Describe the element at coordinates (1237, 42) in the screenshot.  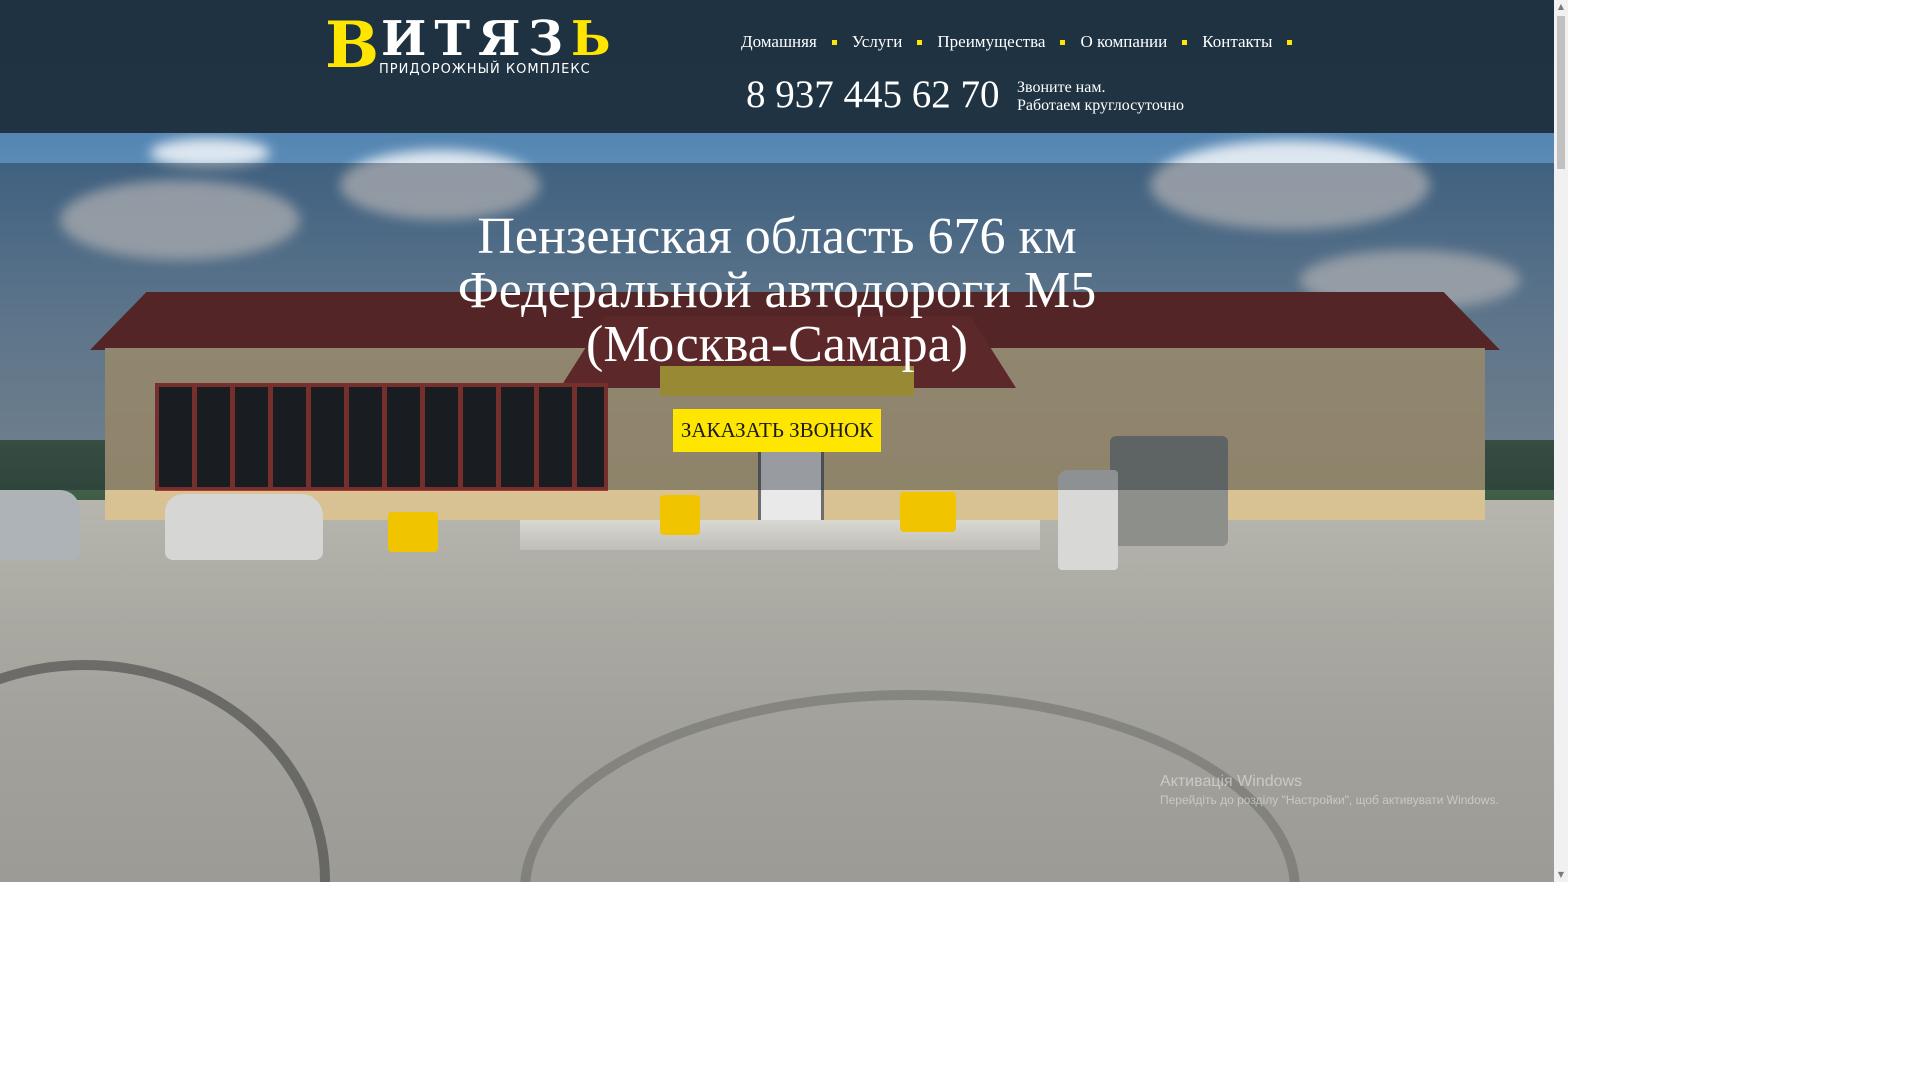
I see `nav-item-contacts: Контакты` at that location.